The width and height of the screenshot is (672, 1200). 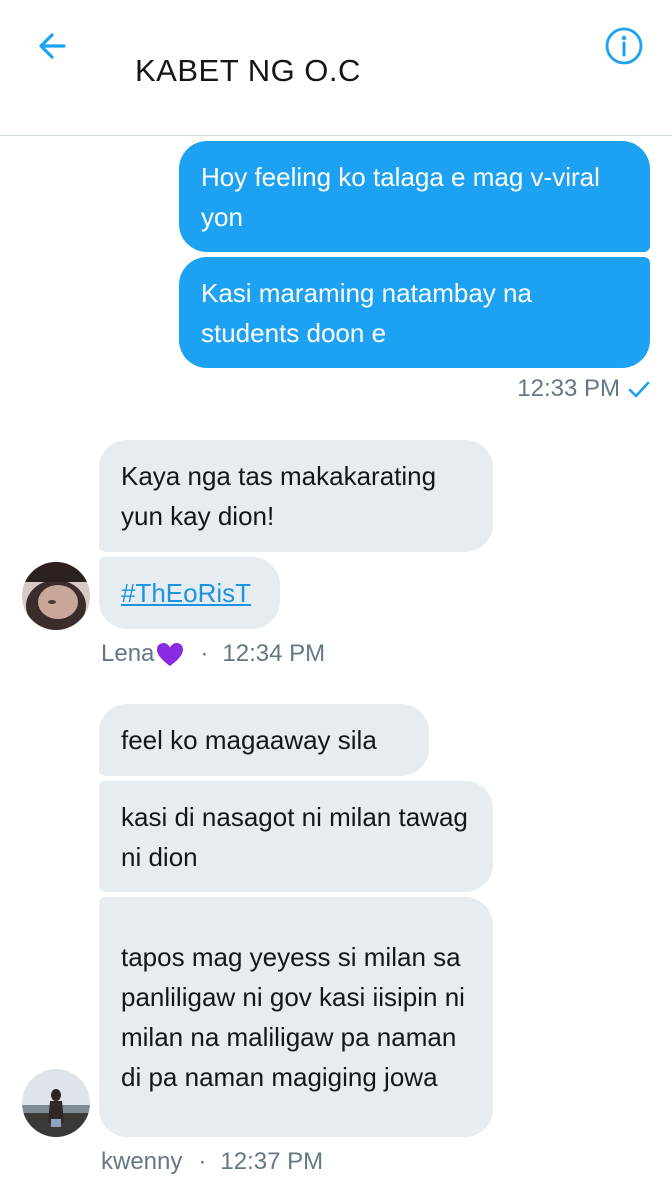 I want to click on message-text: kasi di nasagot ni milan tawag ni dion, so click(x=294, y=836).